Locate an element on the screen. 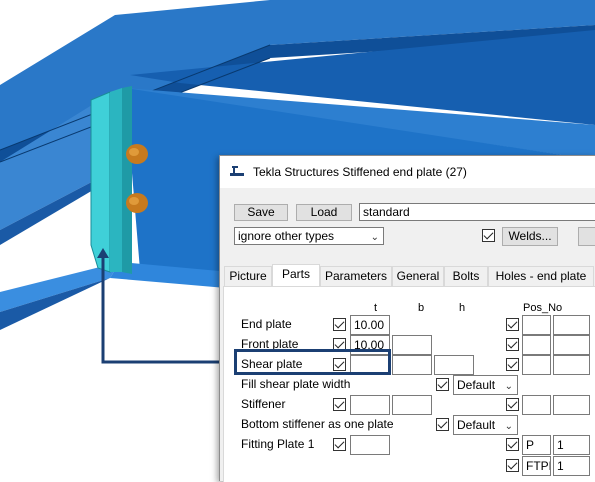 The height and width of the screenshot is (482, 595). row-label-end-plate: End plate is located at coordinates (266, 324).